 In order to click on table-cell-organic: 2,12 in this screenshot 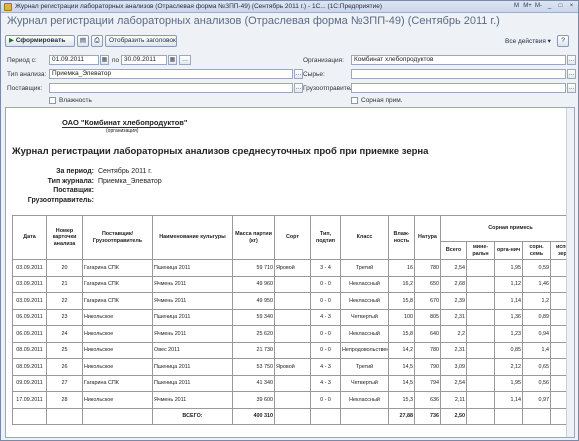, I will do `click(508, 367)`.